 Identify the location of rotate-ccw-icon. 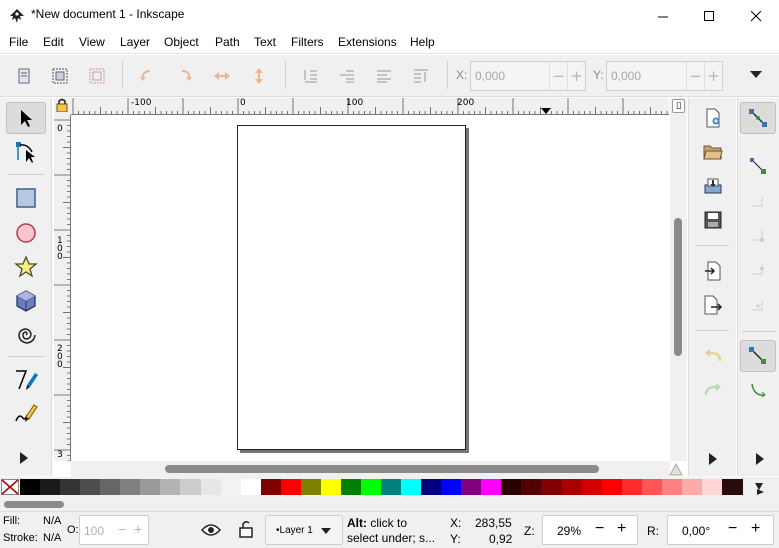
(147, 76).